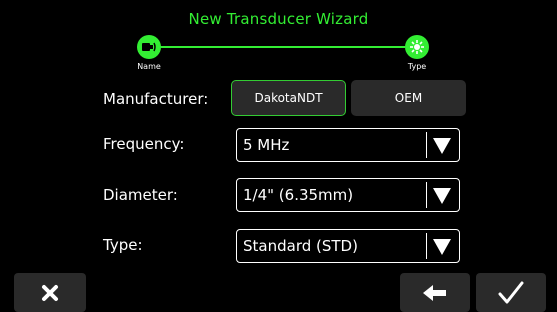  I want to click on crystal-element-icon, so click(417, 47).